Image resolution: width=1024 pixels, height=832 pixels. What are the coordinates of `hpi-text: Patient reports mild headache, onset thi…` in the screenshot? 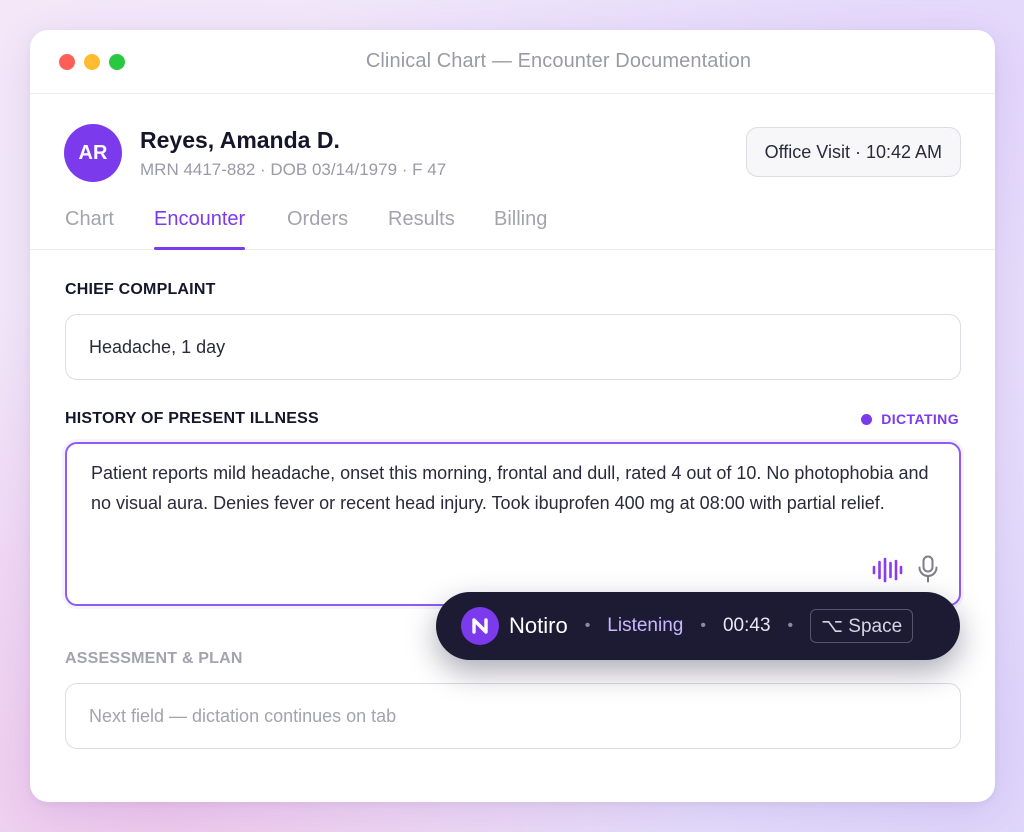 It's located at (510, 488).